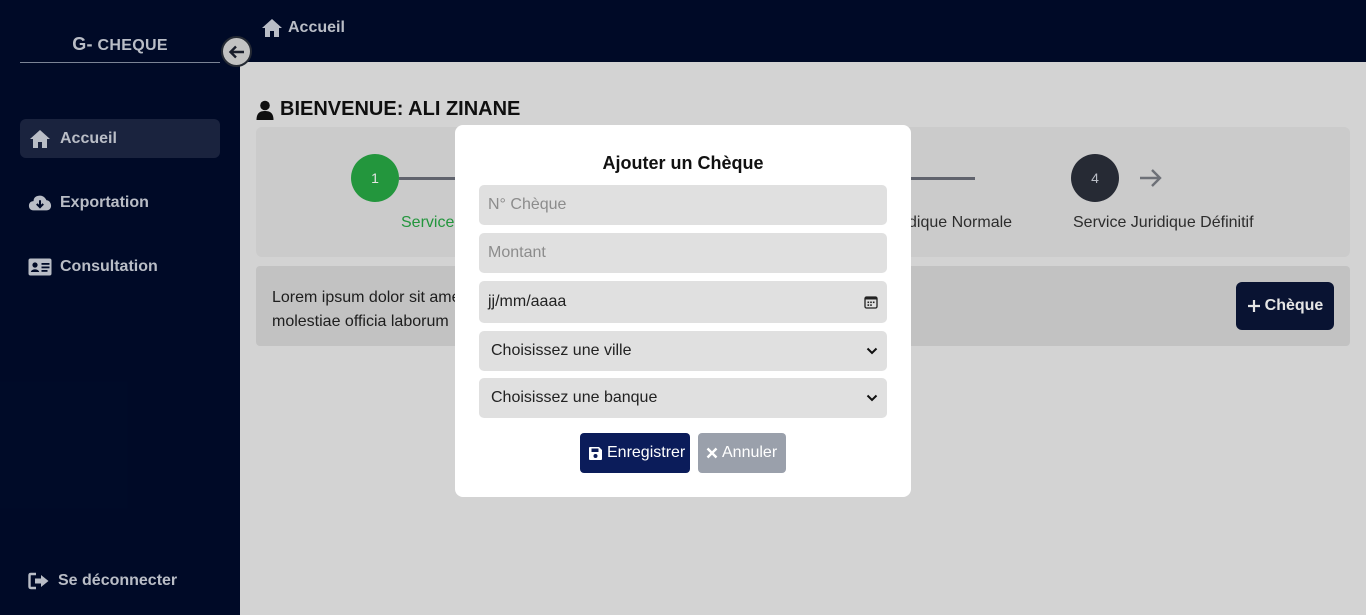  Describe the element at coordinates (683, 351) in the screenshot. I see `city-select: Choisissez une ville` at that location.